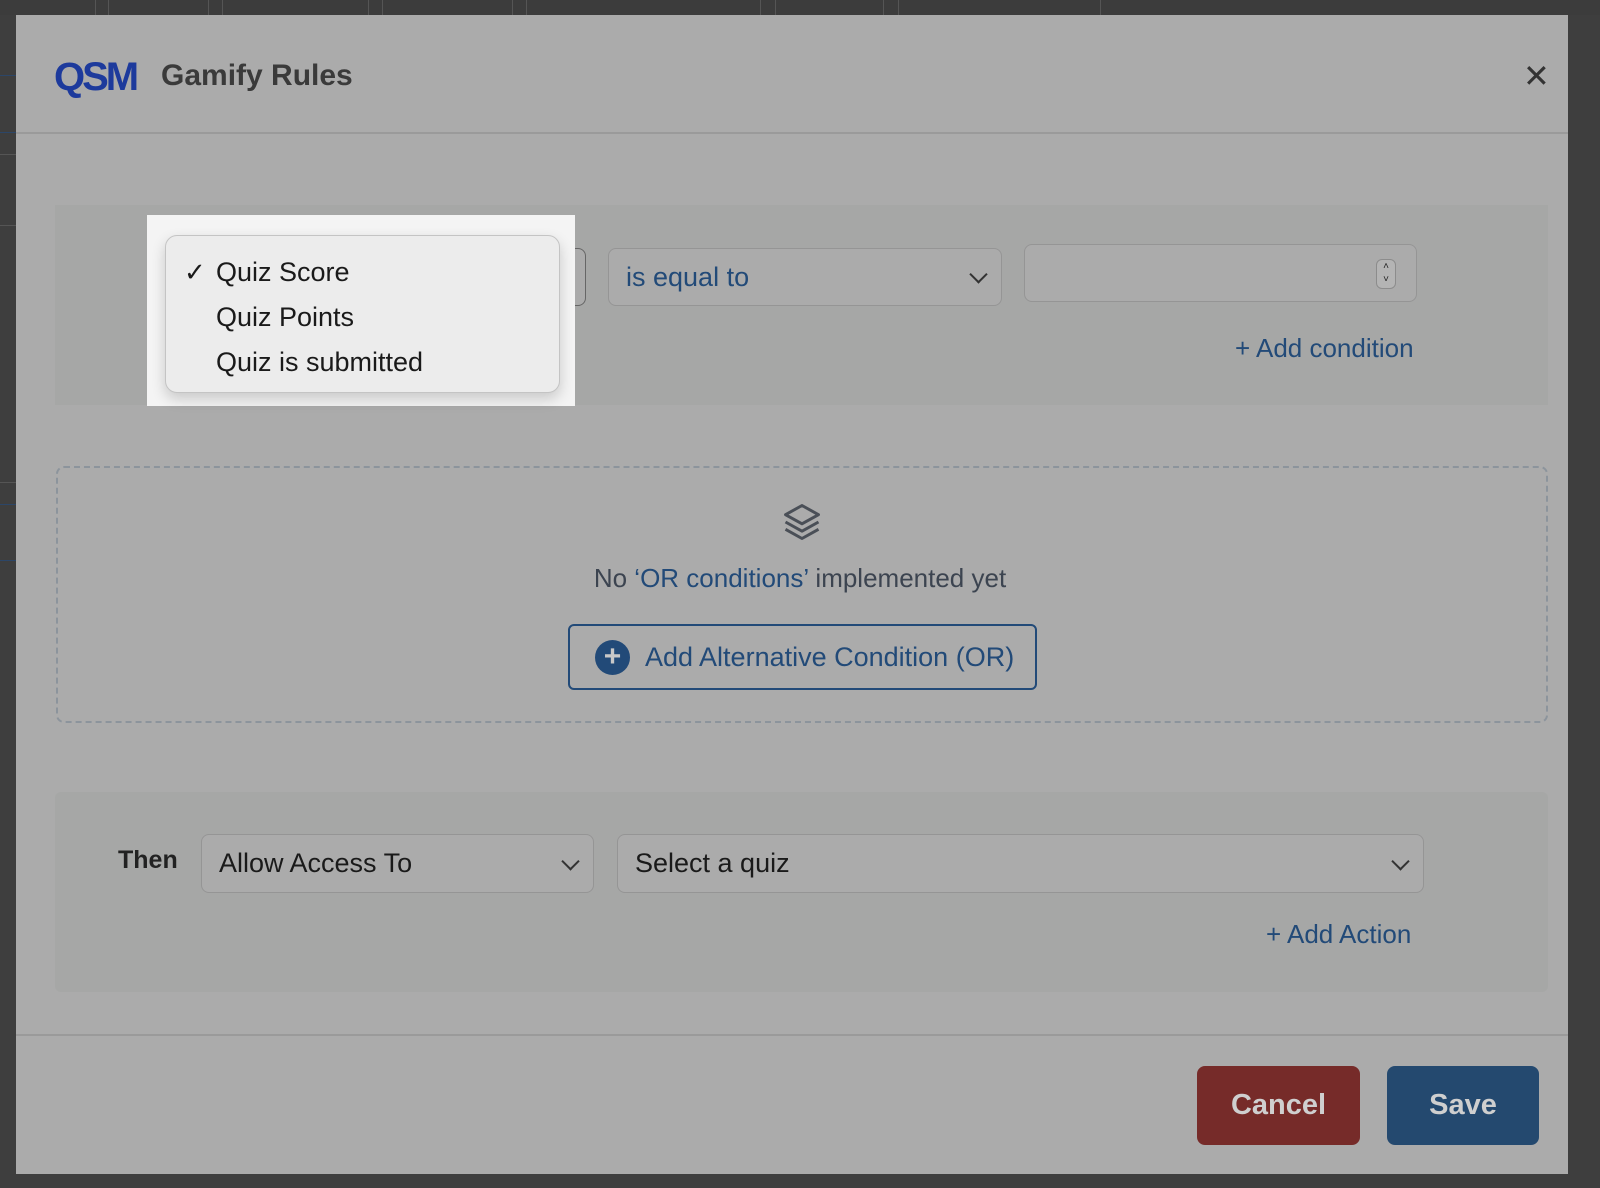  What do you see at coordinates (1463, 1105) in the screenshot?
I see `save-button: Save` at bounding box center [1463, 1105].